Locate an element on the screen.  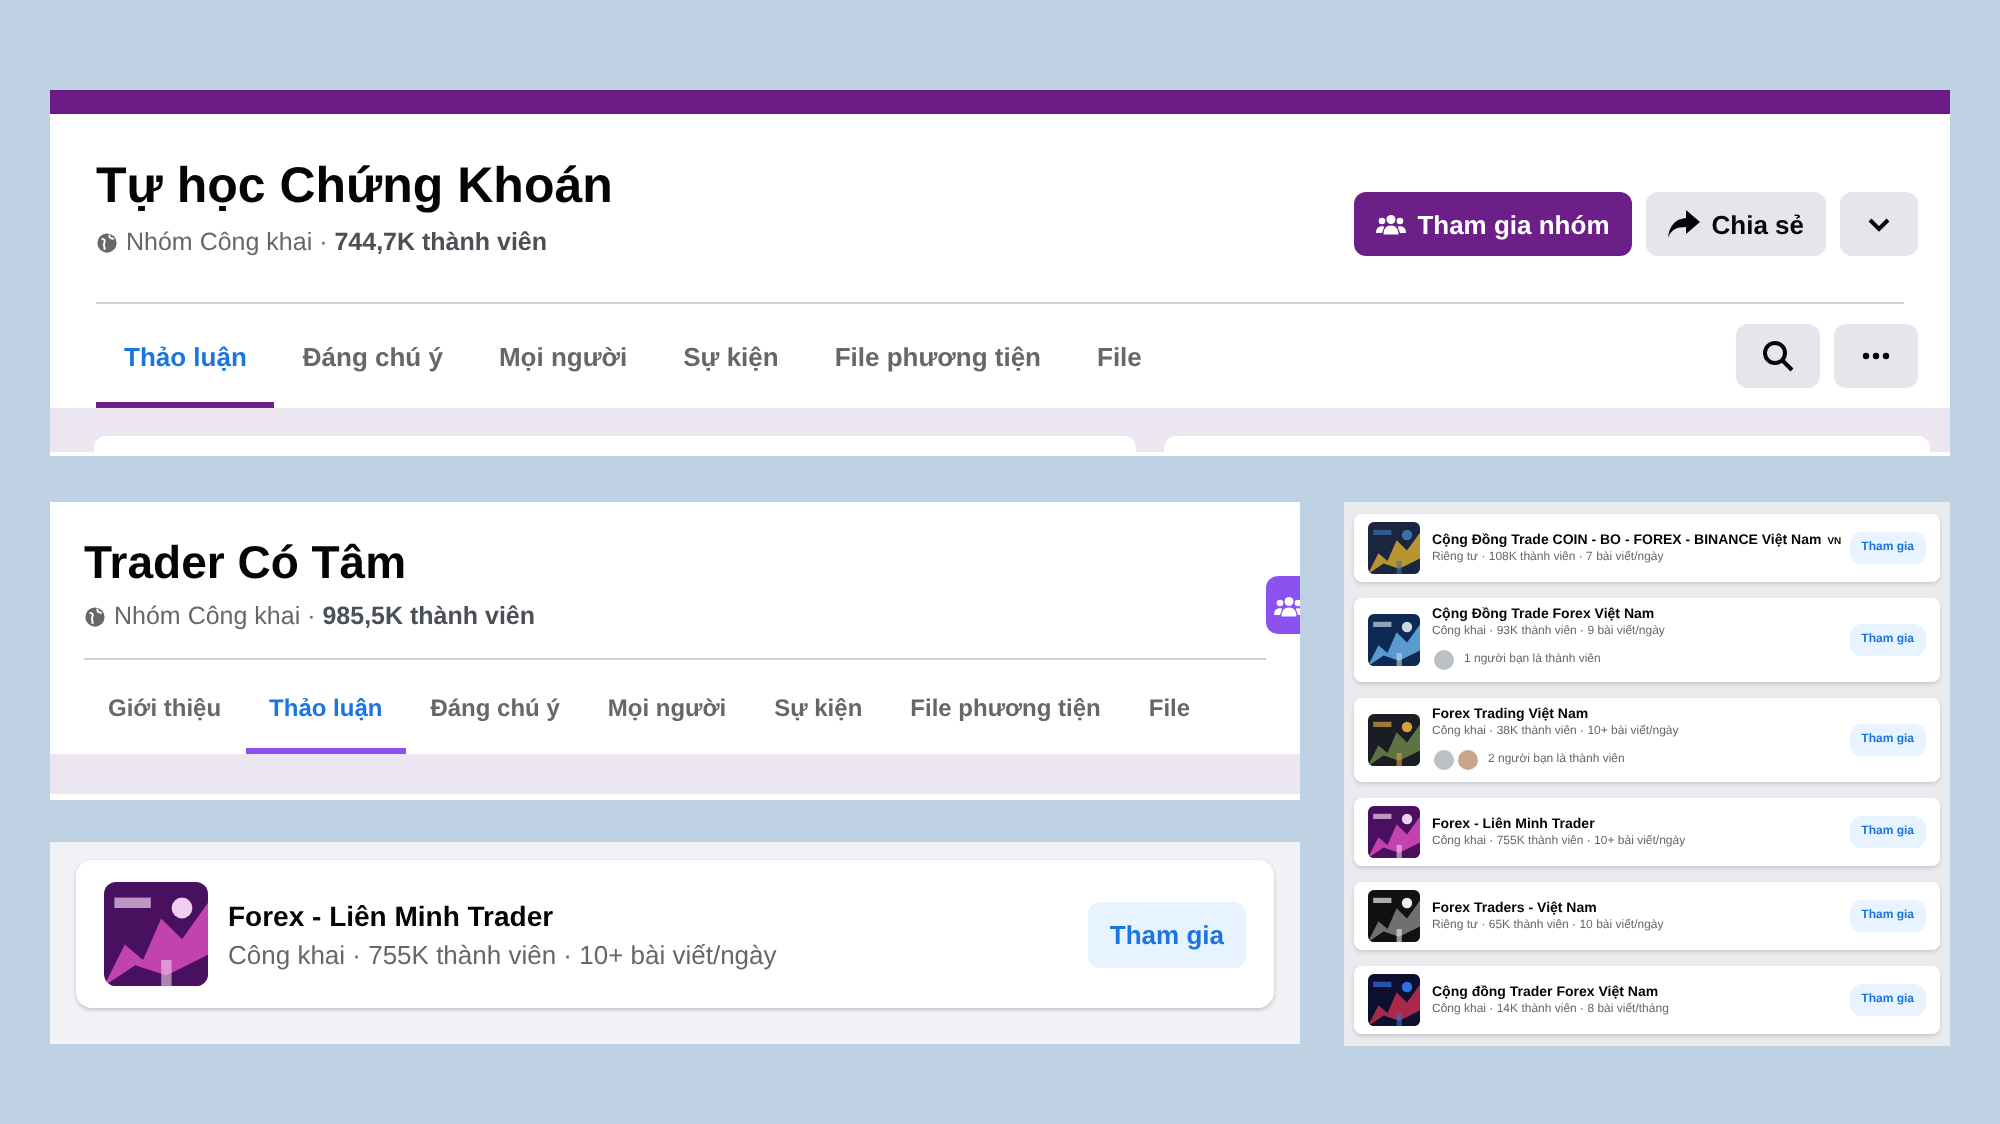
group-title: Tự học Chứng Khoán is located at coordinates (354, 187).